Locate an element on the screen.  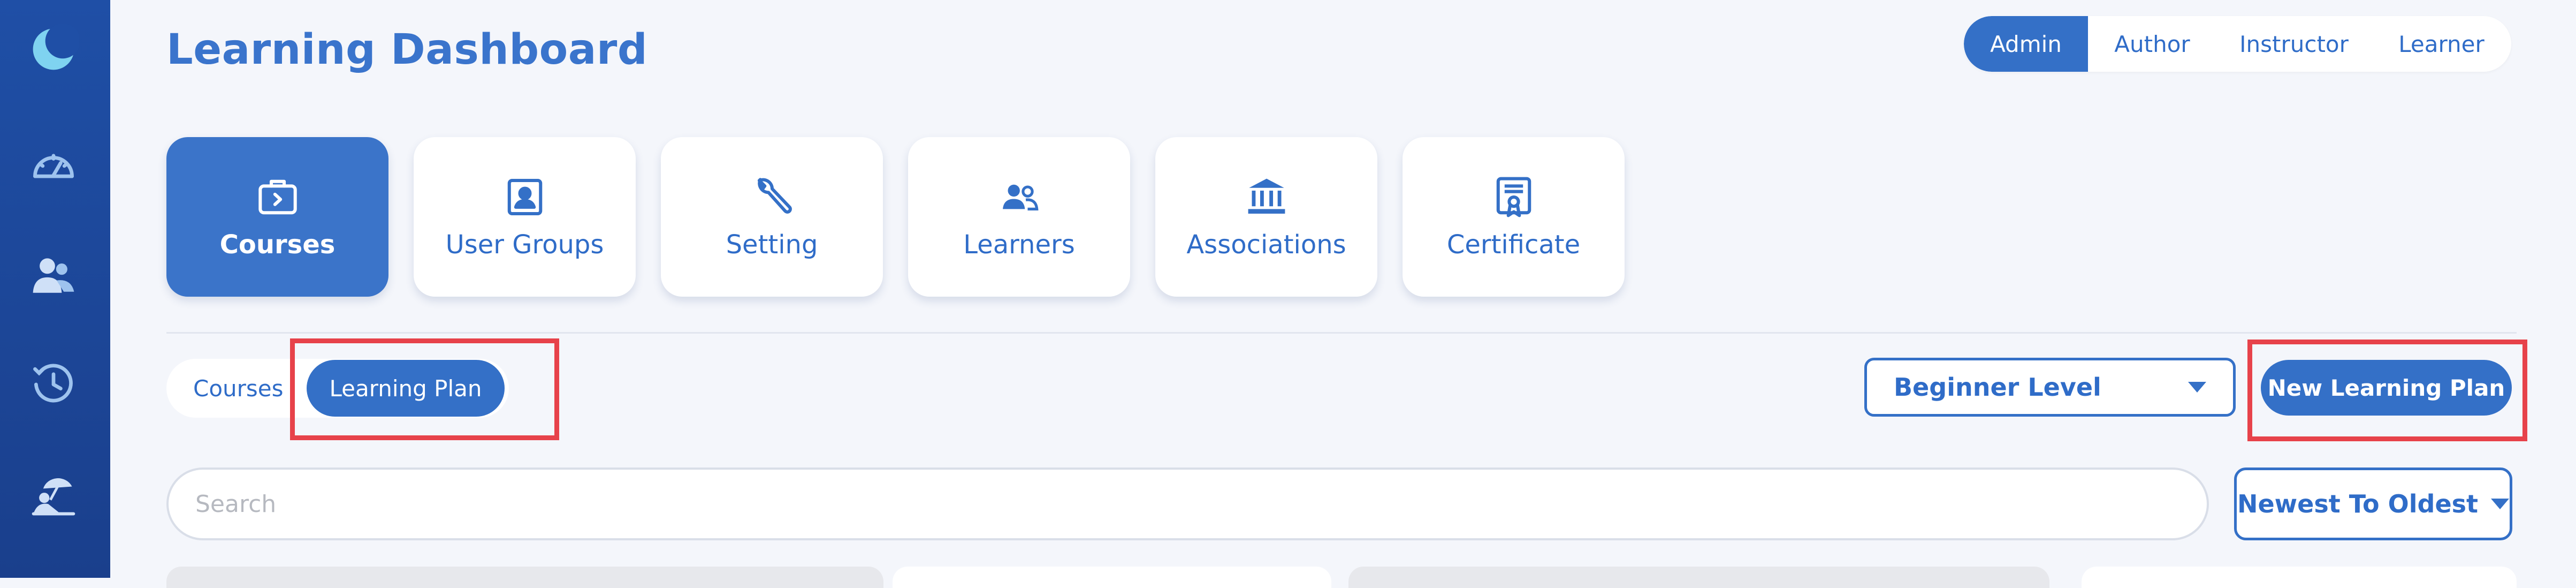
tile-learners: Learners is located at coordinates (1019, 217).